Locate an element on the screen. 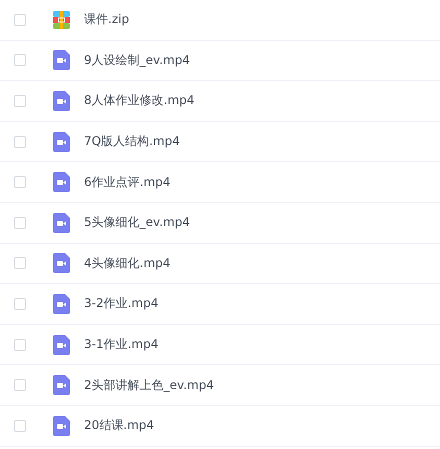 This screenshot has height=449, width=440. file-name: 3-2作业.mp4 is located at coordinates (121, 303).